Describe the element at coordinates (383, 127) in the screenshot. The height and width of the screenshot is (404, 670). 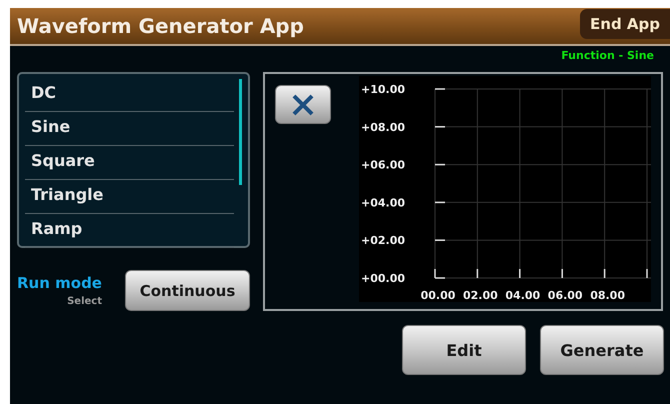
I see `y-tick-label: +08.00` at that location.